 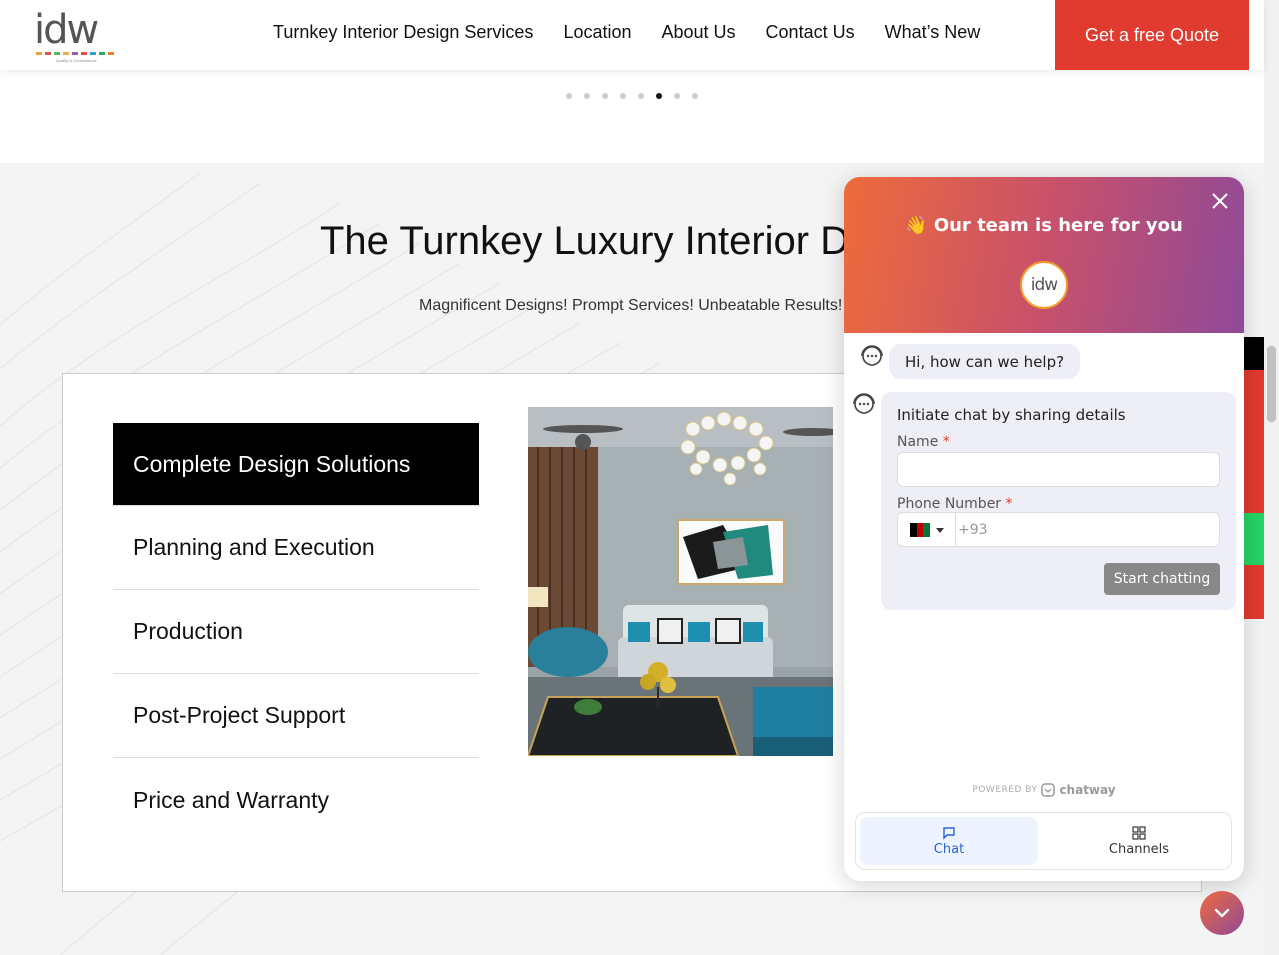 What do you see at coordinates (1271, 477) in the screenshot?
I see `page-scrollbar` at bounding box center [1271, 477].